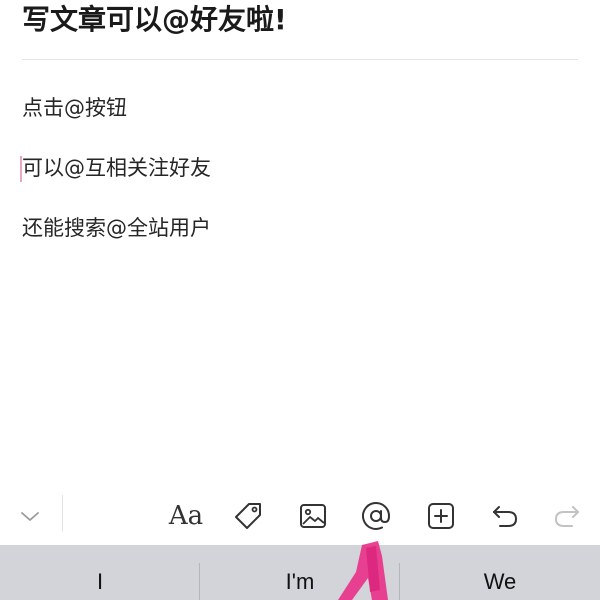  I want to click on image-icon, so click(313, 516).